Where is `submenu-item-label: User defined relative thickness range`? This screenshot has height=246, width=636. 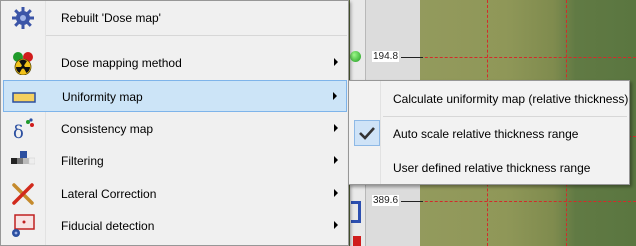 submenu-item-label: User defined relative thickness range is located at coordinates (492, 168).